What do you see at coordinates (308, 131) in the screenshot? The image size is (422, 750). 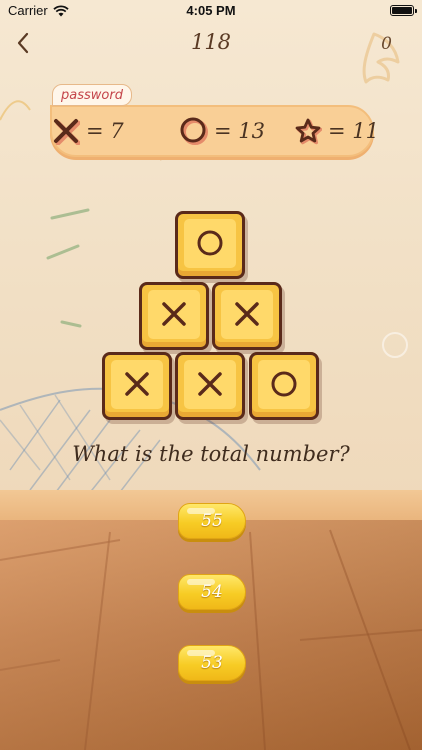 I see `star-icon` at bounding box center [308, 131].